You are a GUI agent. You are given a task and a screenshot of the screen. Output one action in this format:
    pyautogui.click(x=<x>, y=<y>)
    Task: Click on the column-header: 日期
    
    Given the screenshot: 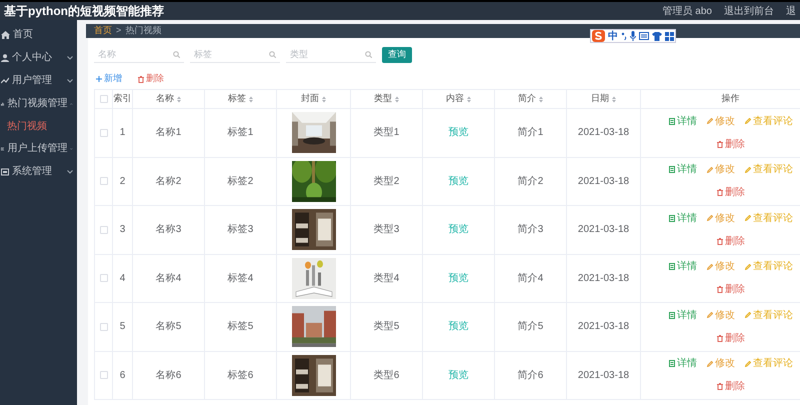 What is the action you would take?
    pyautogui.click(x=600, y=99)
    